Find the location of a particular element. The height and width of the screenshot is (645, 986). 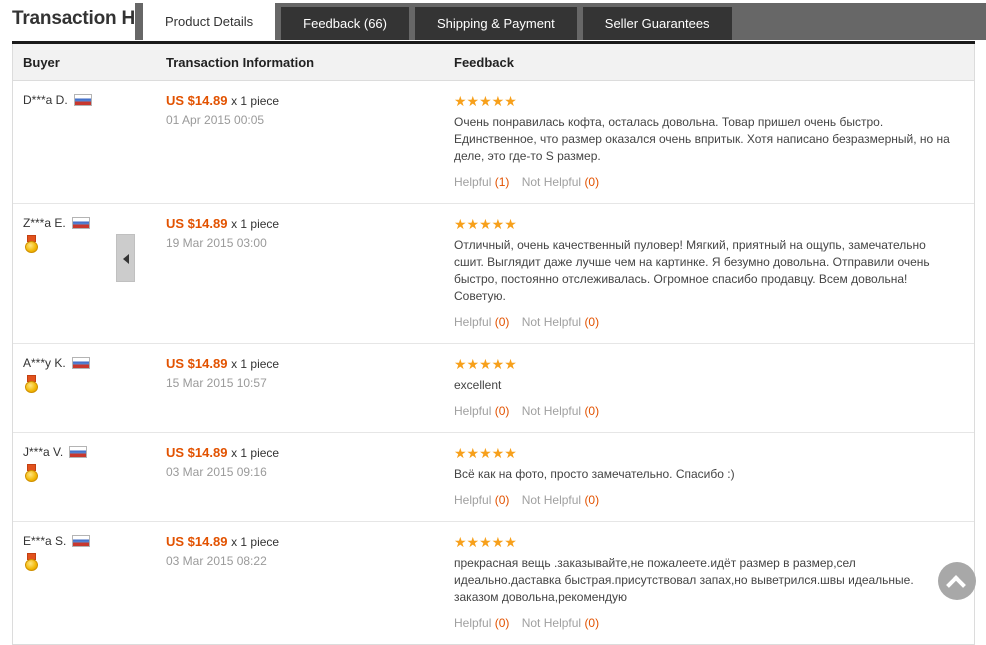

buyer-name: J***a V. is located at coordinates (43, 452).